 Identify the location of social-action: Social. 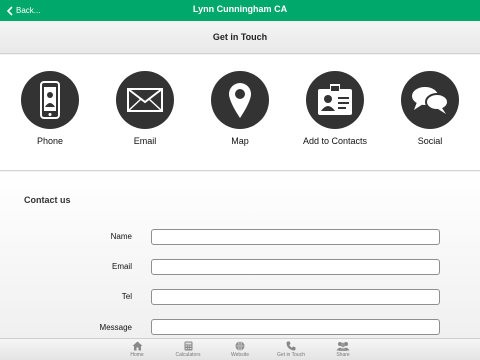
(430, 108).